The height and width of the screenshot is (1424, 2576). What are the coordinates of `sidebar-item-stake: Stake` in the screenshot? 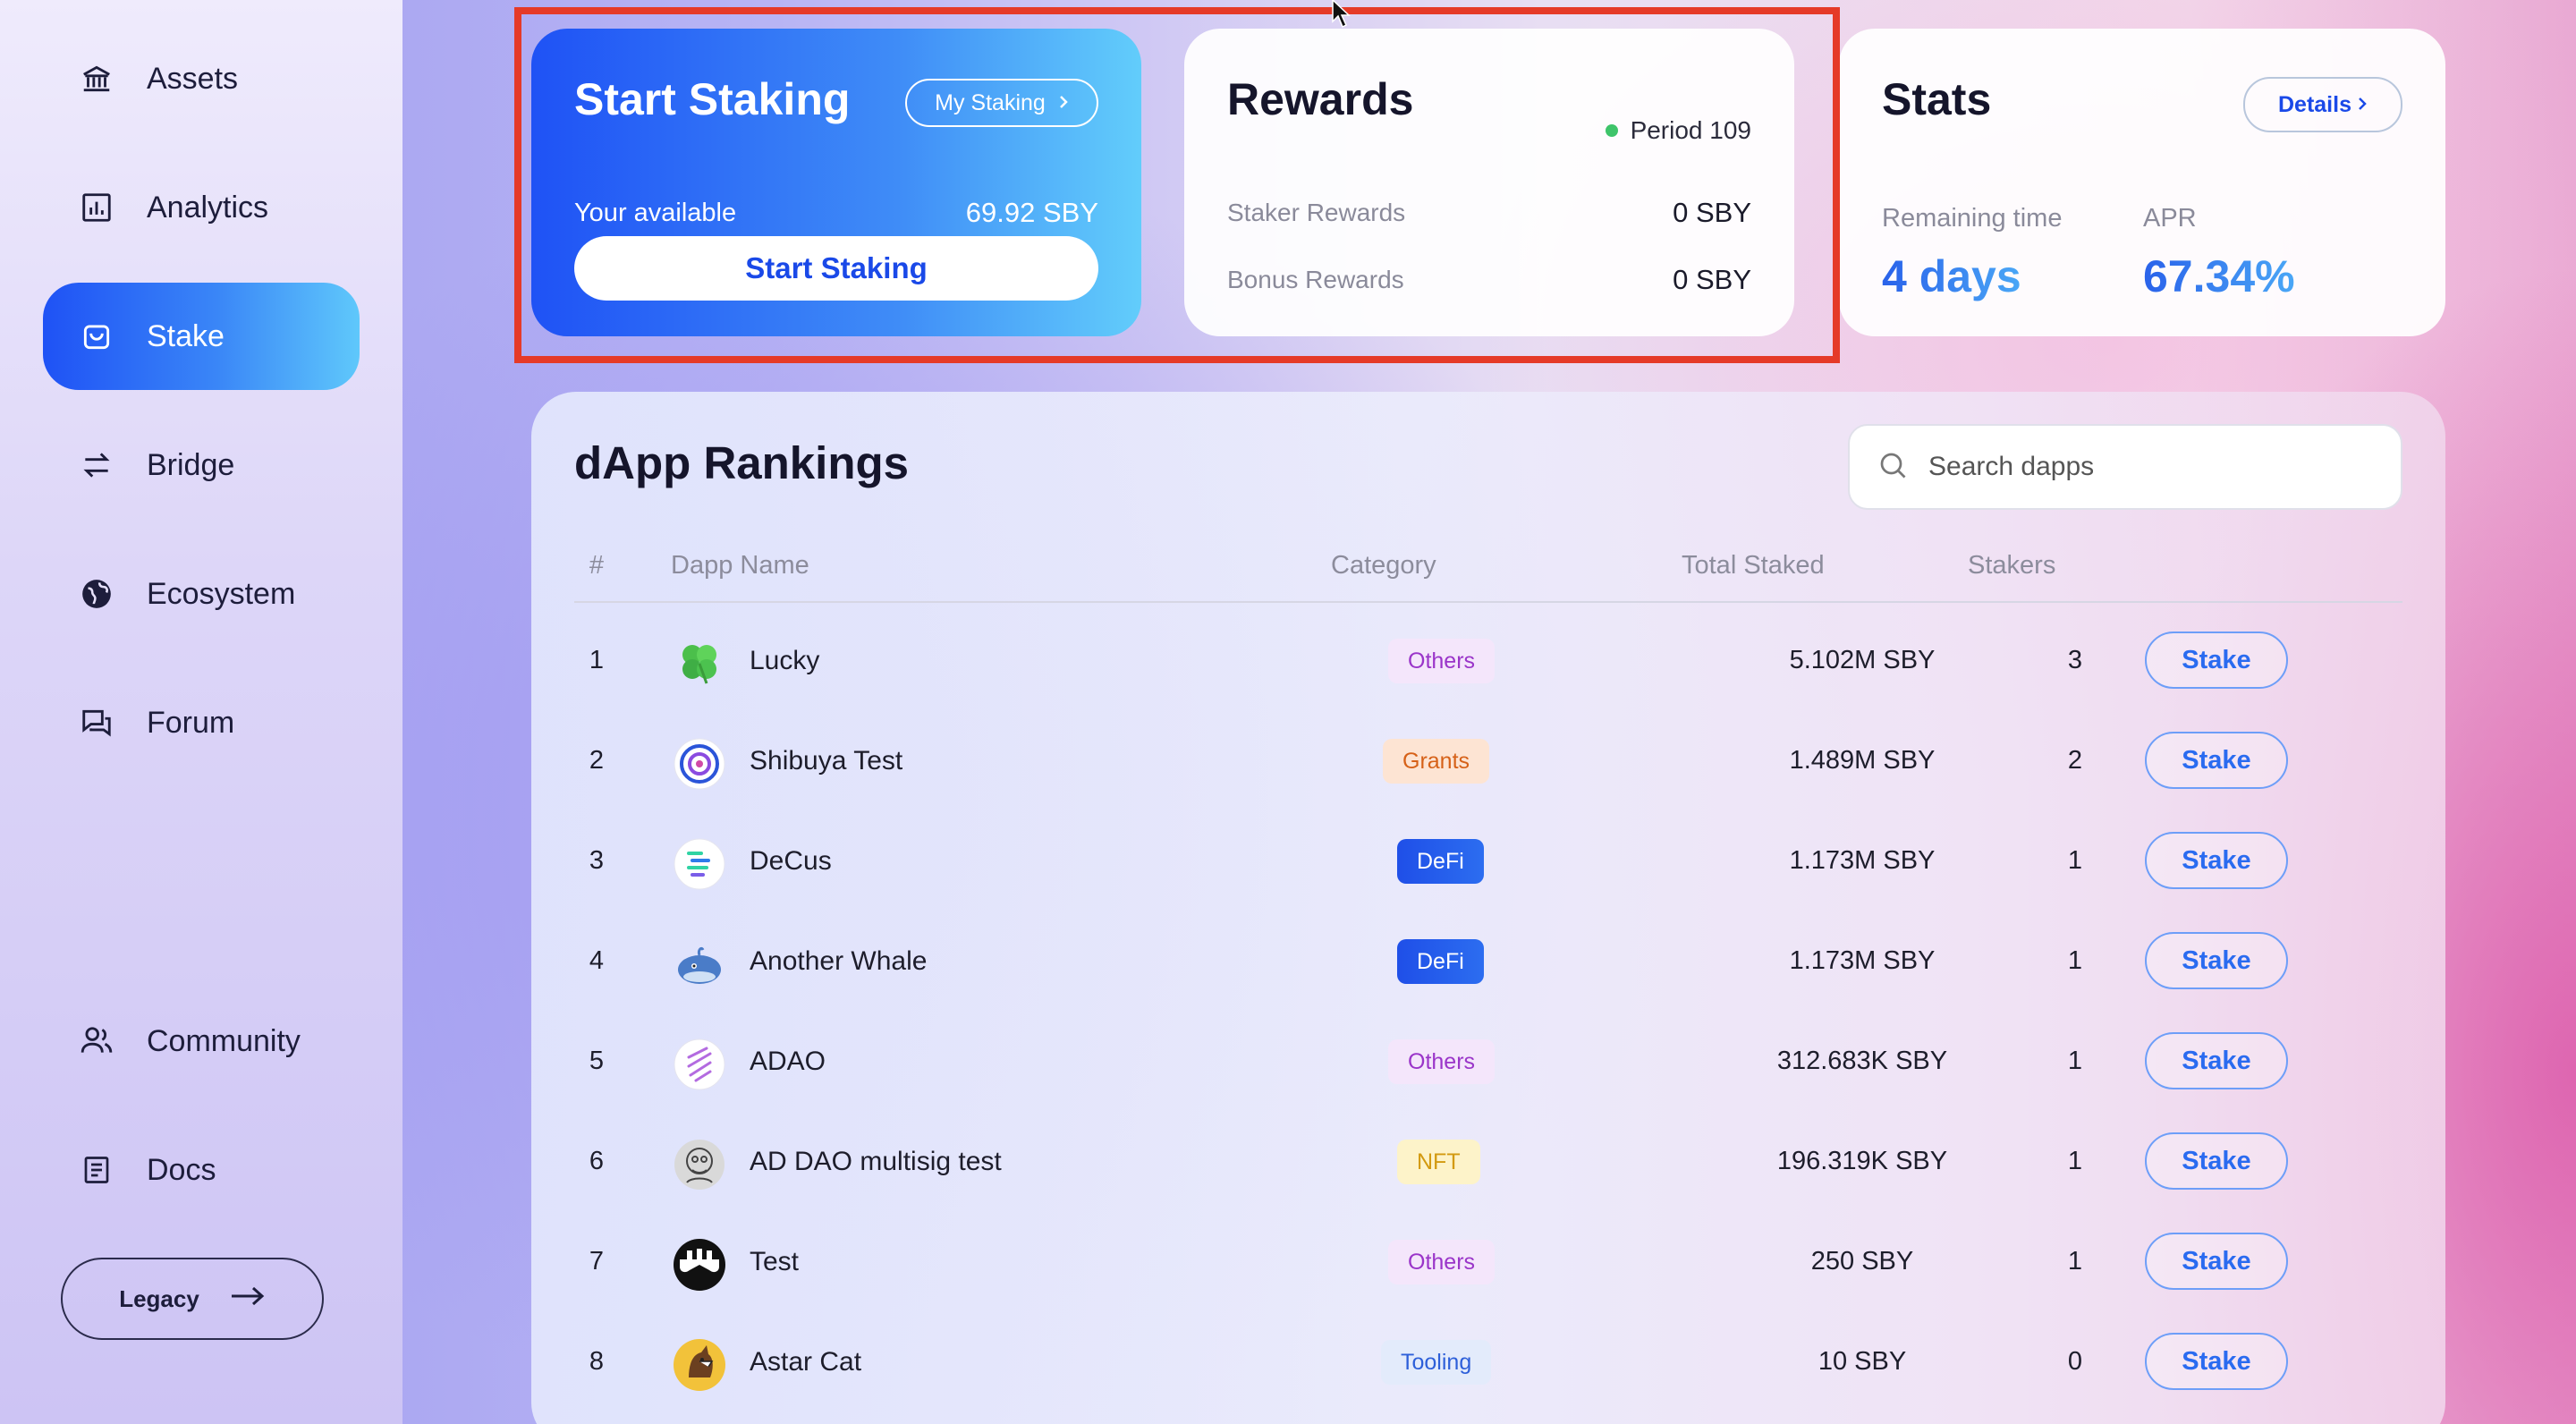 It's located at (201, 336).